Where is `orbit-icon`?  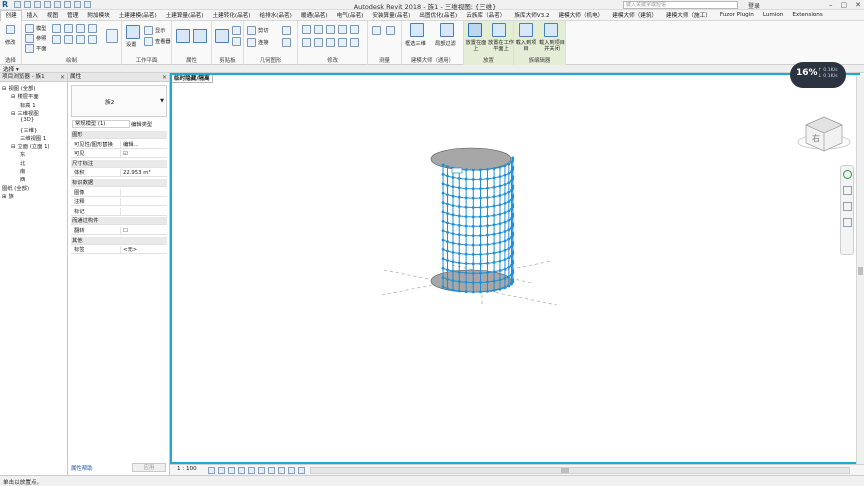 orbit-icon is located at coordinates (847, 222).